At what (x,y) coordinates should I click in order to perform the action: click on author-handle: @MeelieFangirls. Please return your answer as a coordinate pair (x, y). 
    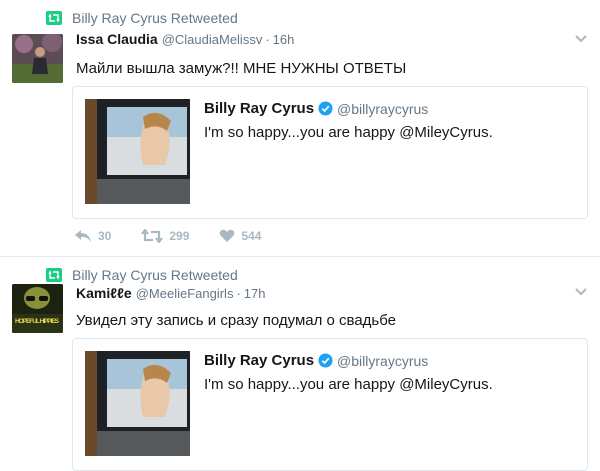
    Looking at the image, I should click on (185, 293).